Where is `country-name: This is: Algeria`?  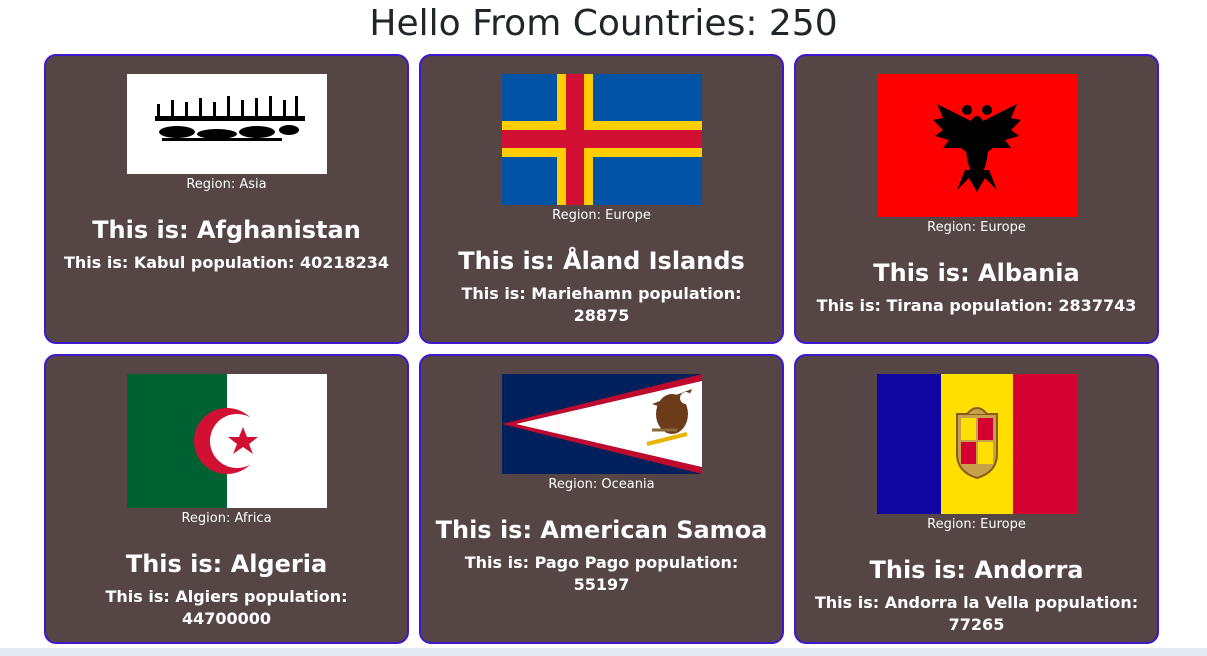
country-name: This is: Algeria is located at coordinates (226, 564).